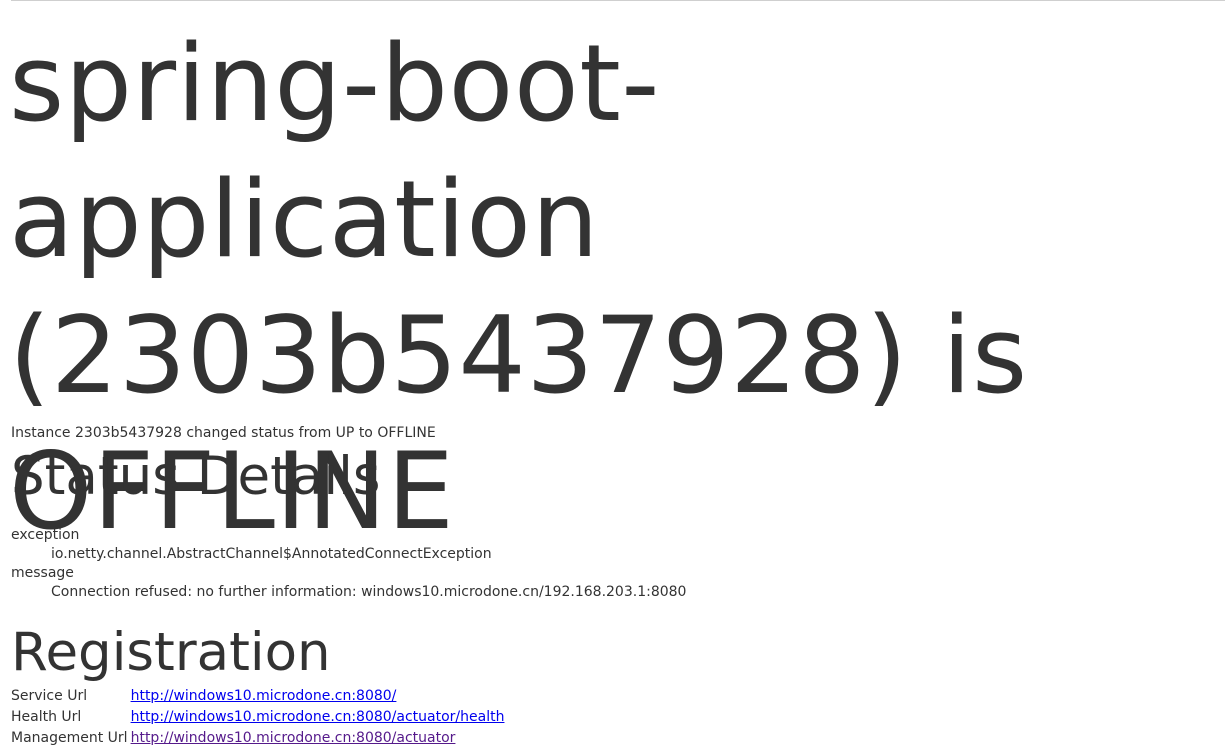  Describe the element at coordinates (49, 696) in the screenshot. I see `service-url-label: Service Url` at that location.